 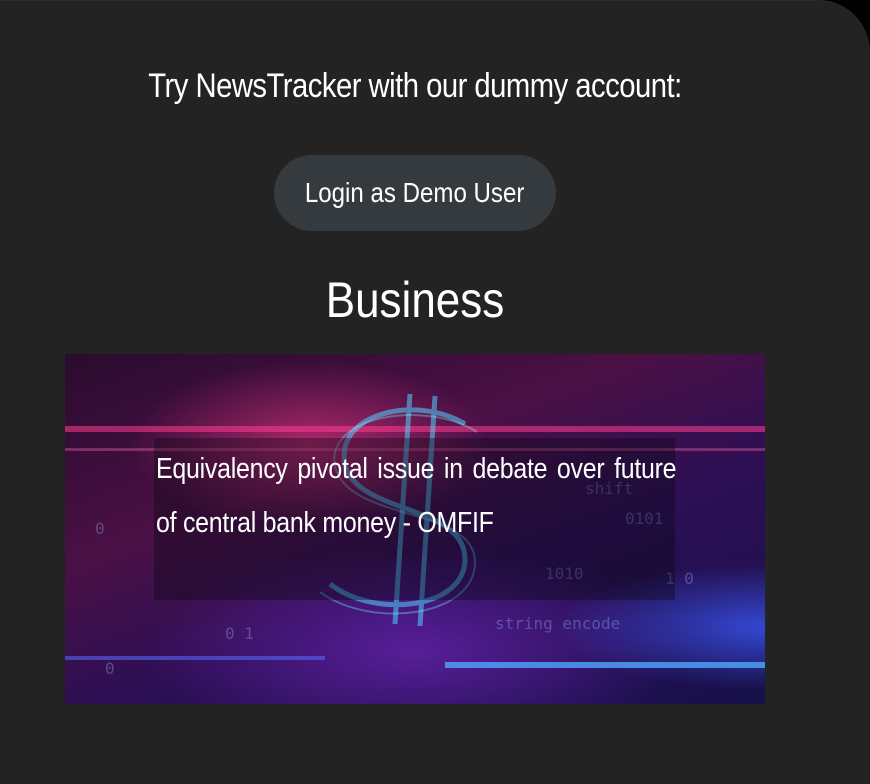 I want to click on svg-text: string encode, so click(x=557, y=623).